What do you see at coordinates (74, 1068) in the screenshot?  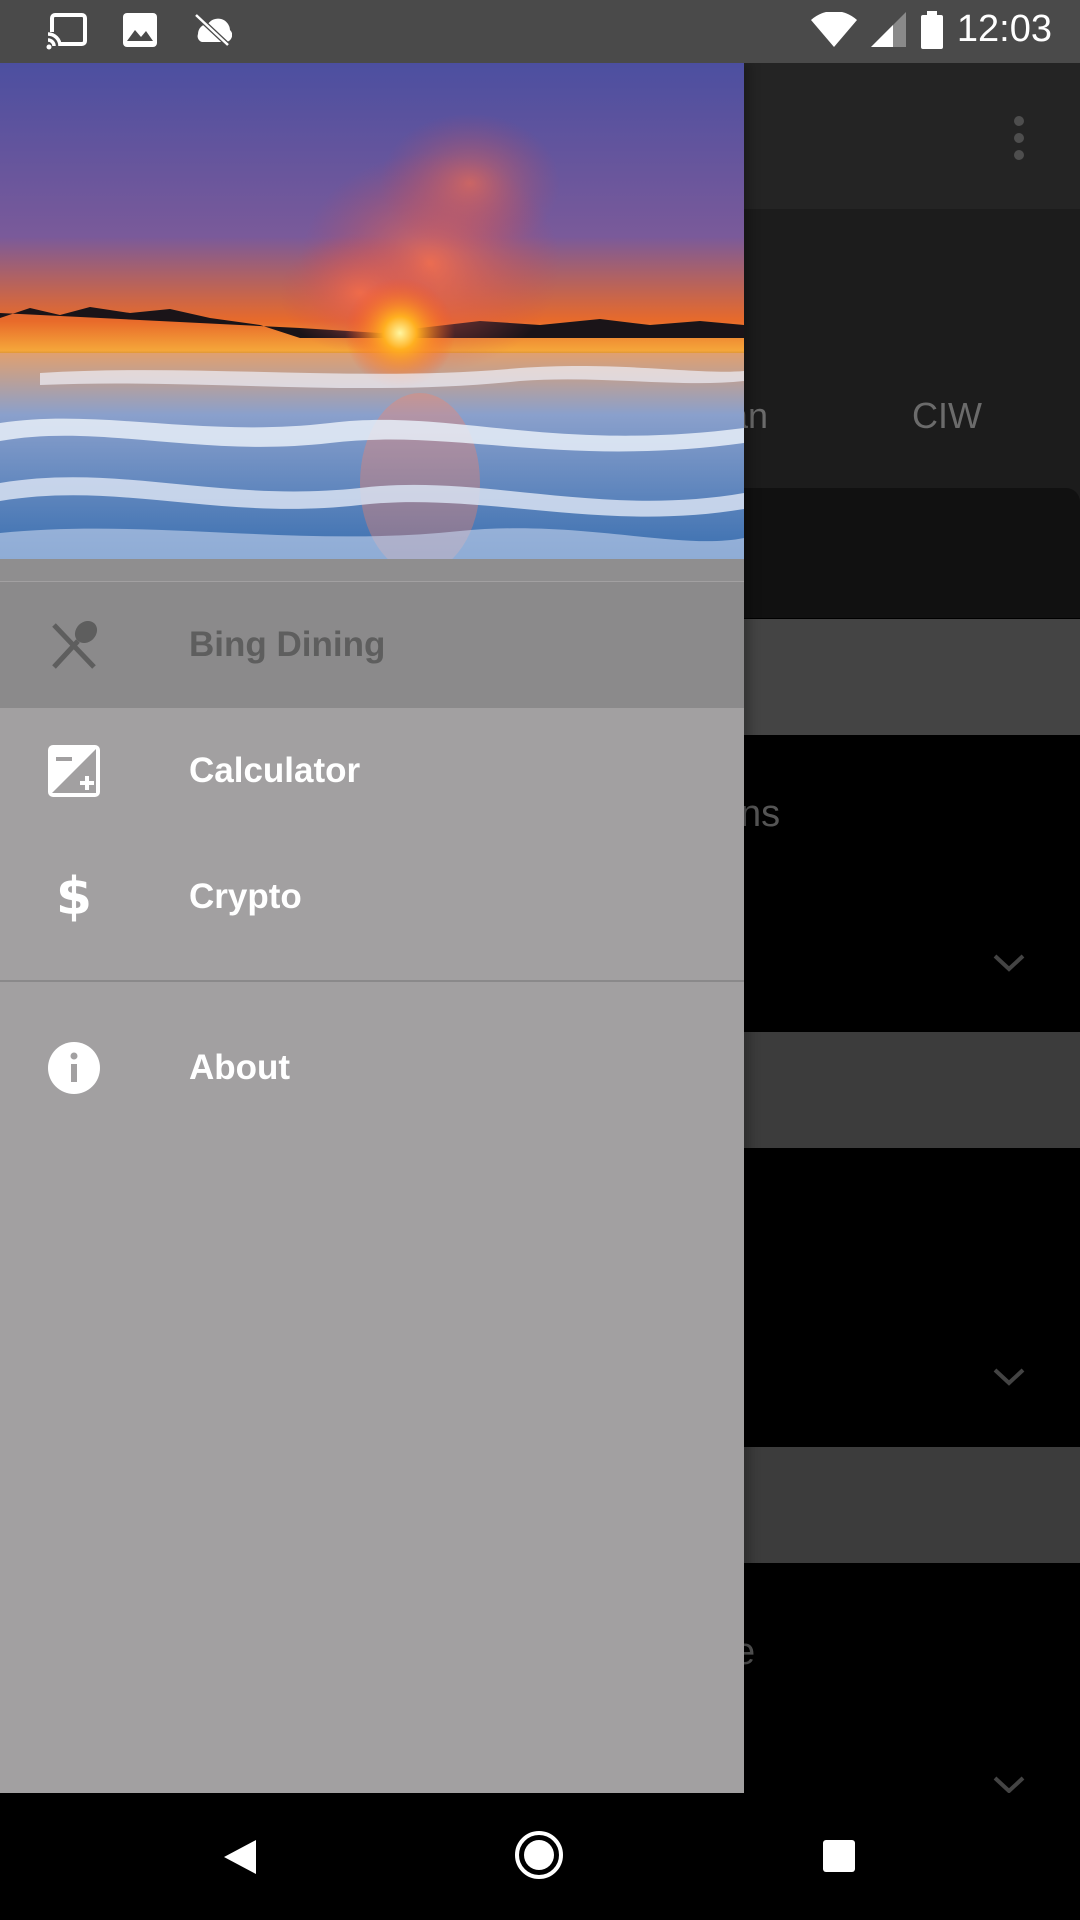 I see `info-icon` at bounding box center [74, 1068].